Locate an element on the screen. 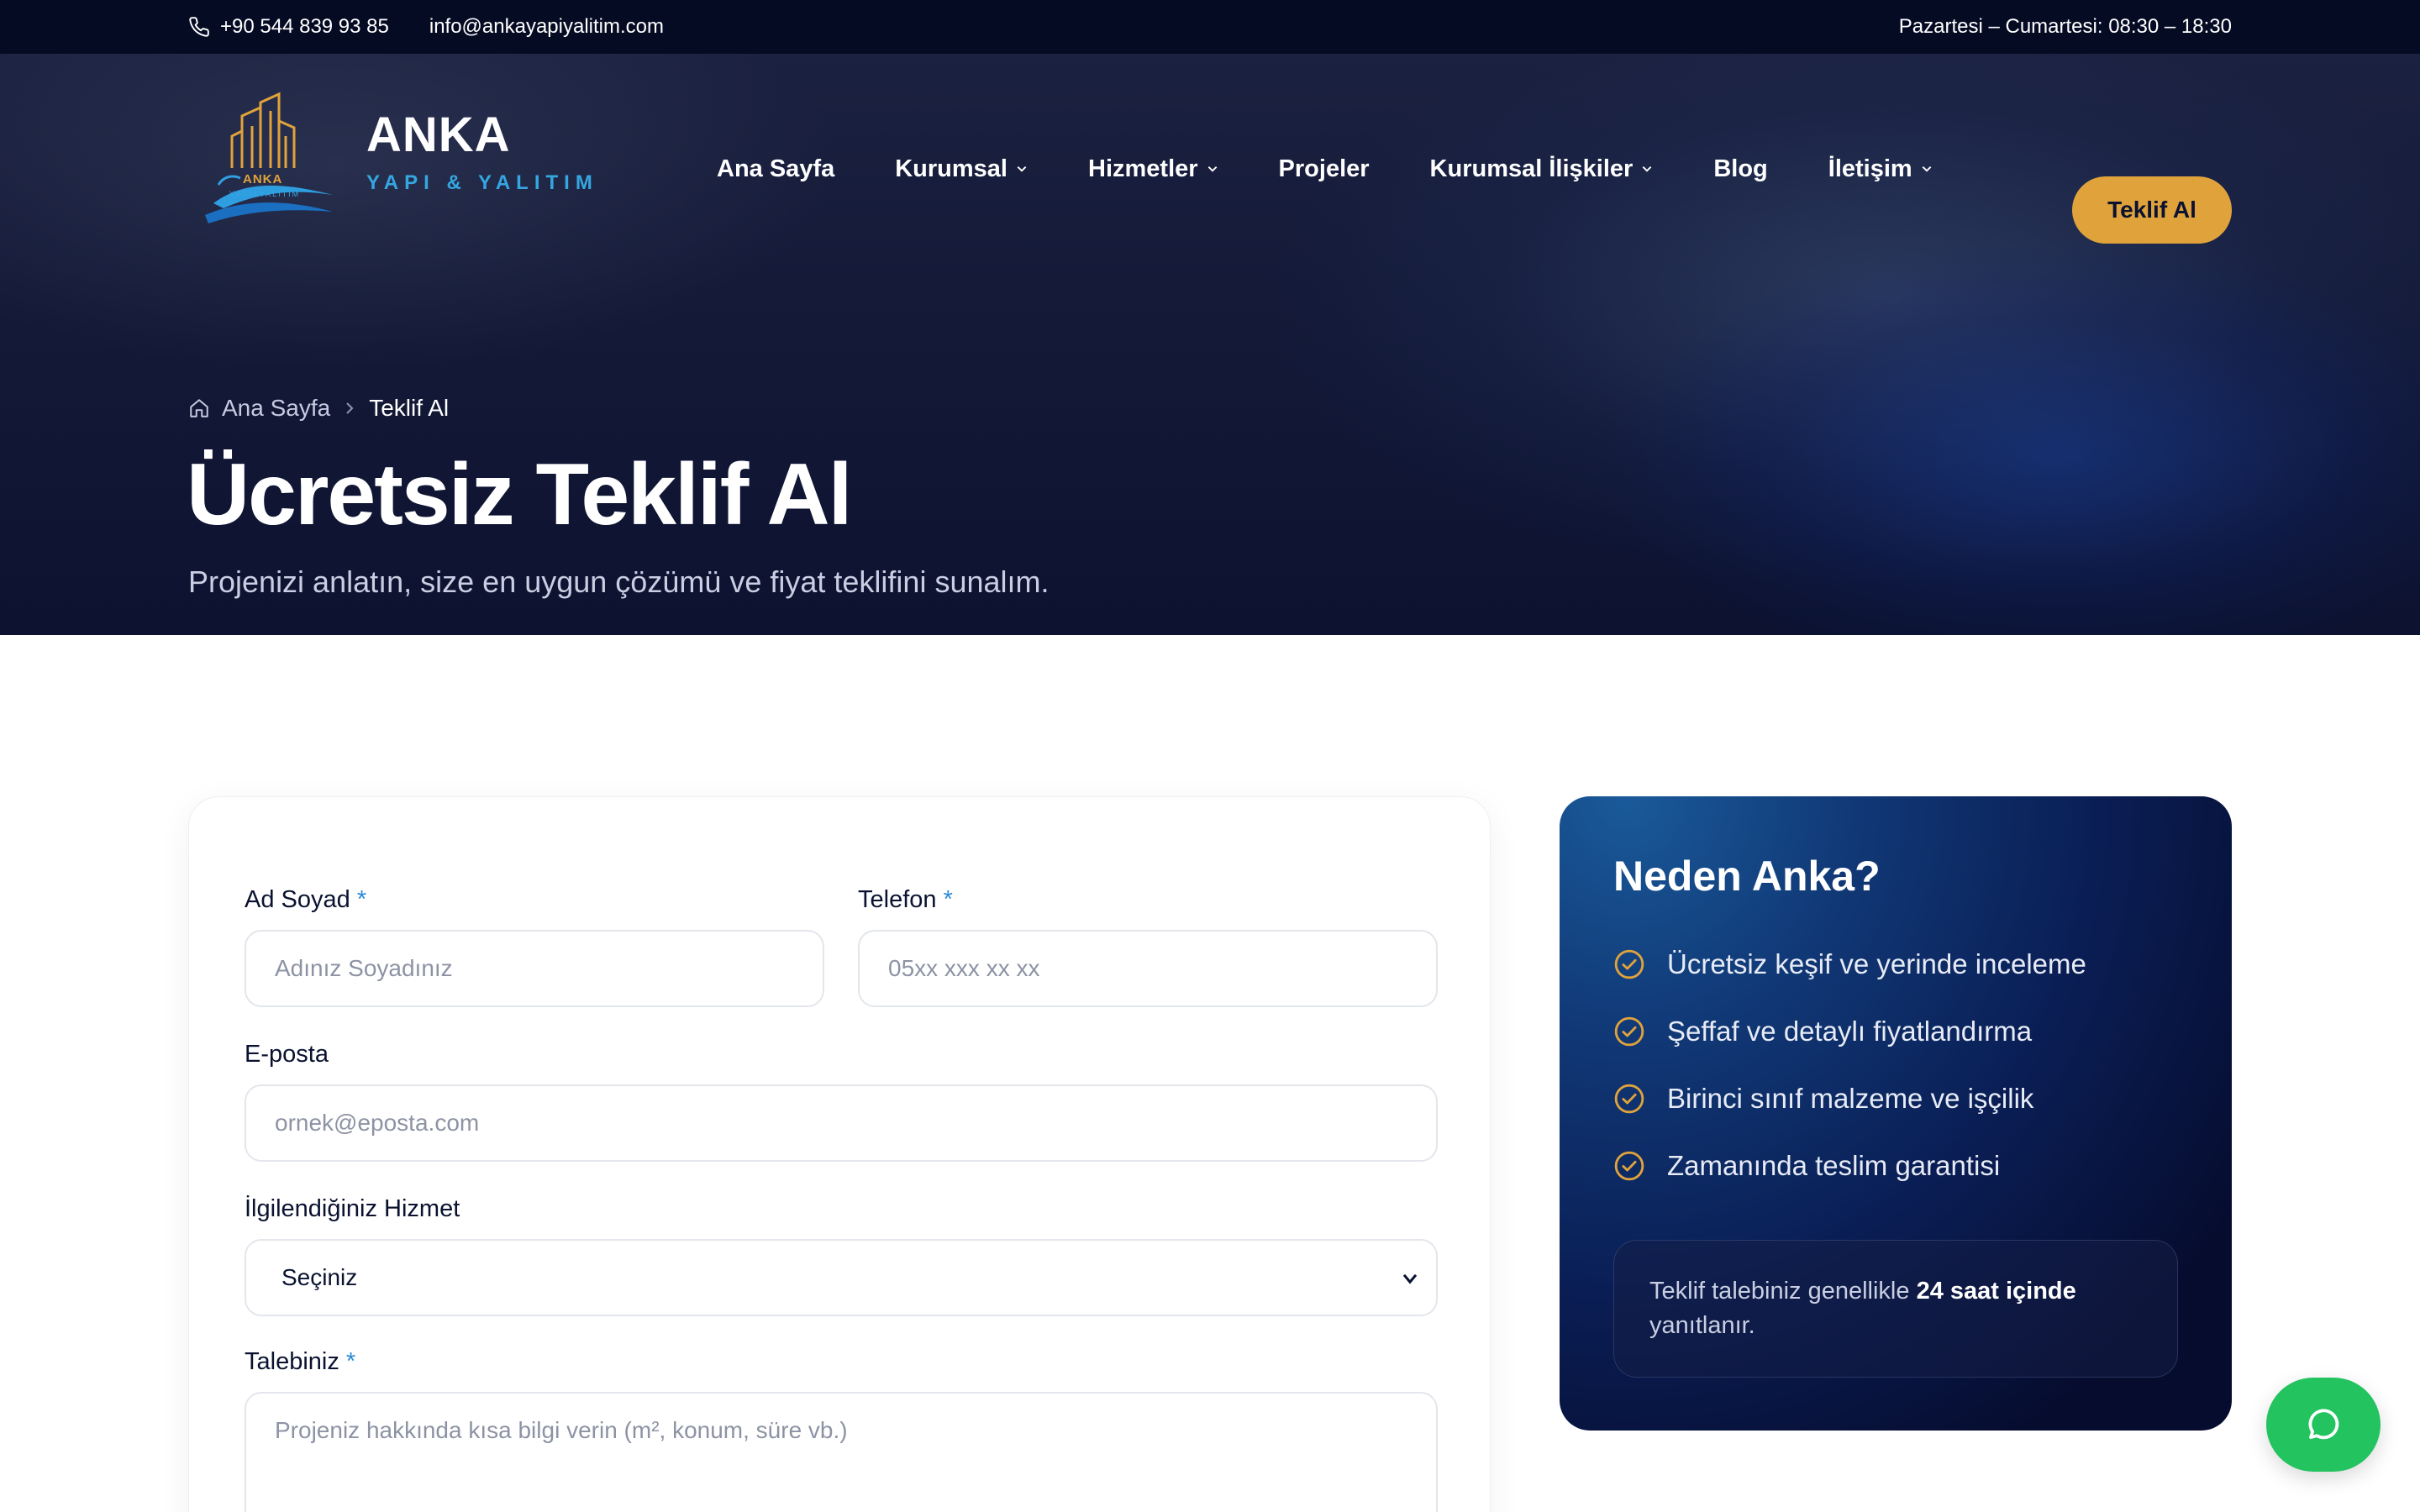 The image size is (2420, 1512). logo-text: ANKA YAPI & YALITIM is located at coordinates (482, 153).